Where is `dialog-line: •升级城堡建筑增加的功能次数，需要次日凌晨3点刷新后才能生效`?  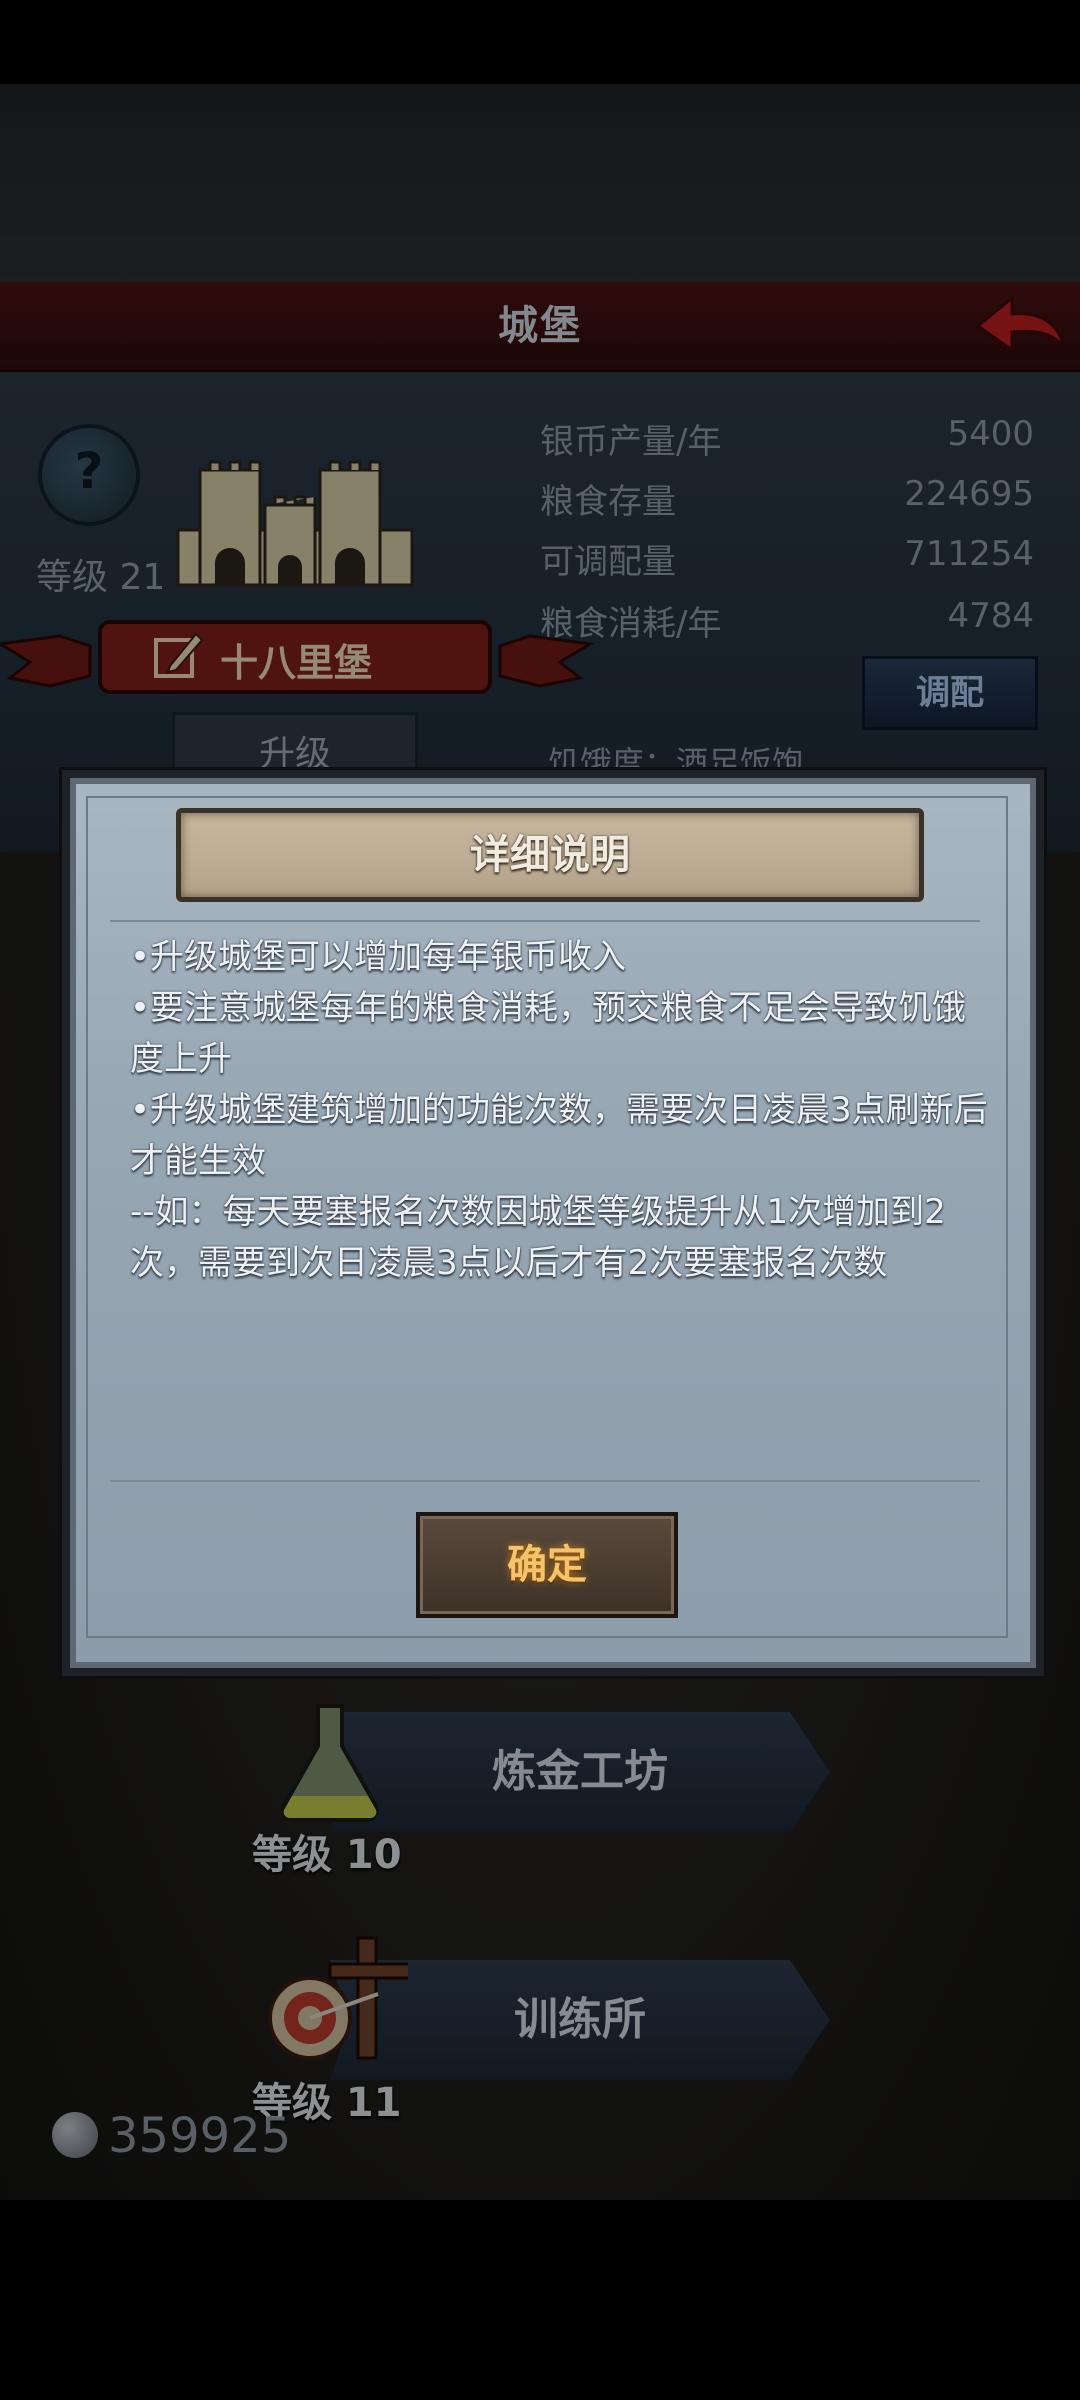 dialog-line: •升级城堡建筑增加的功能次数，需要次日凌晨3点刷新后才能生效 is located at coordinates (559, 1135).